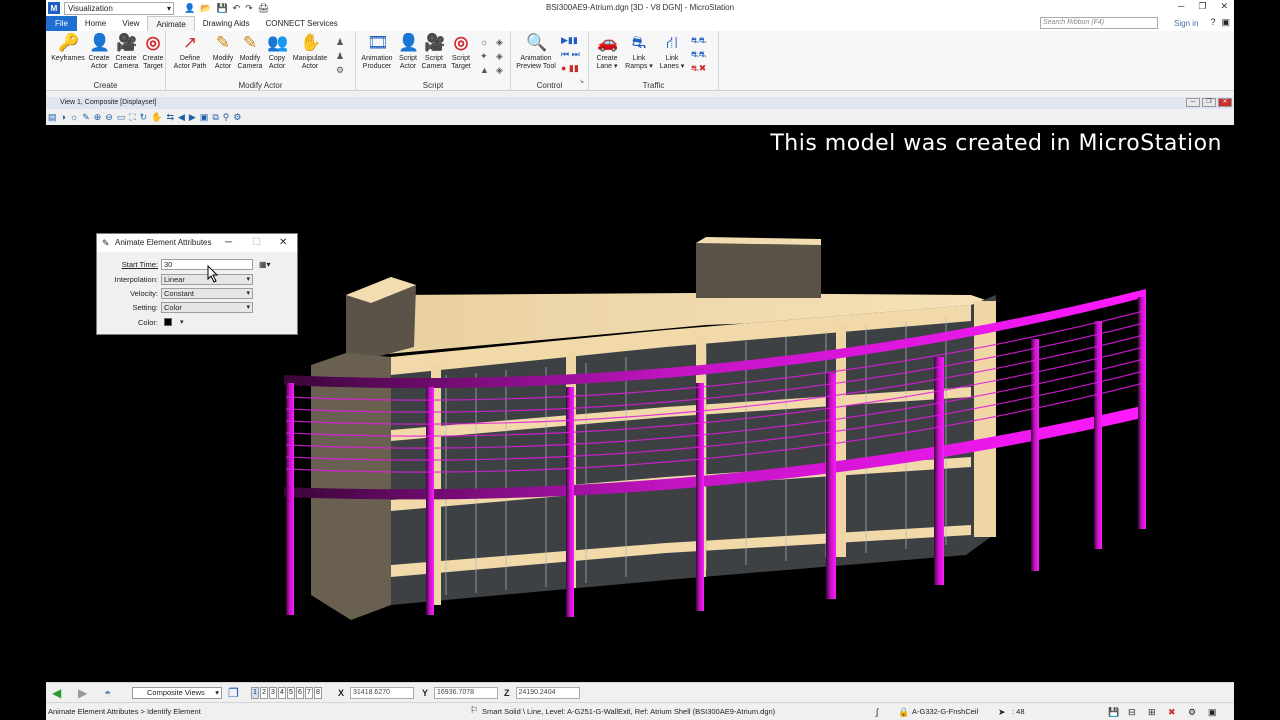  I want to click on small-script-icon: ☼, so click(484, 42).